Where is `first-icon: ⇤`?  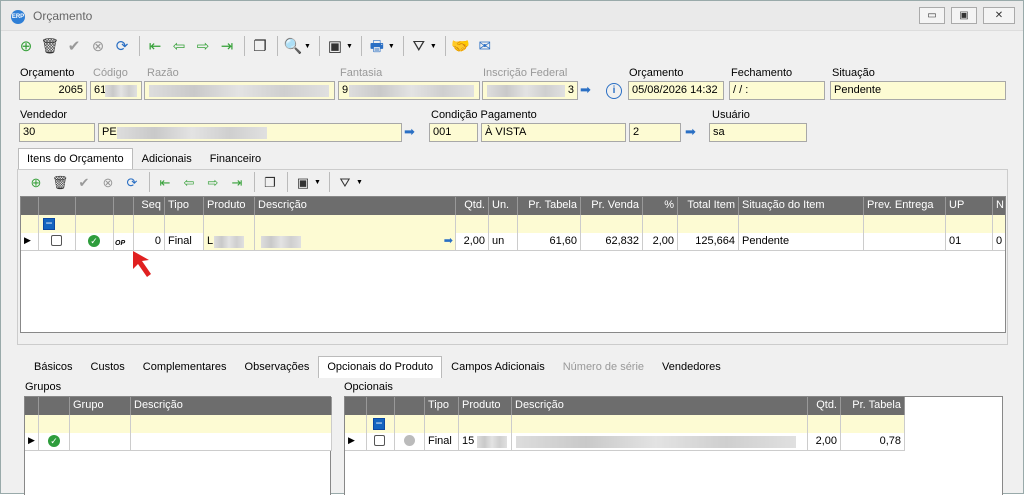 first-icon: ⇤ is located at coordinates (155, 46).